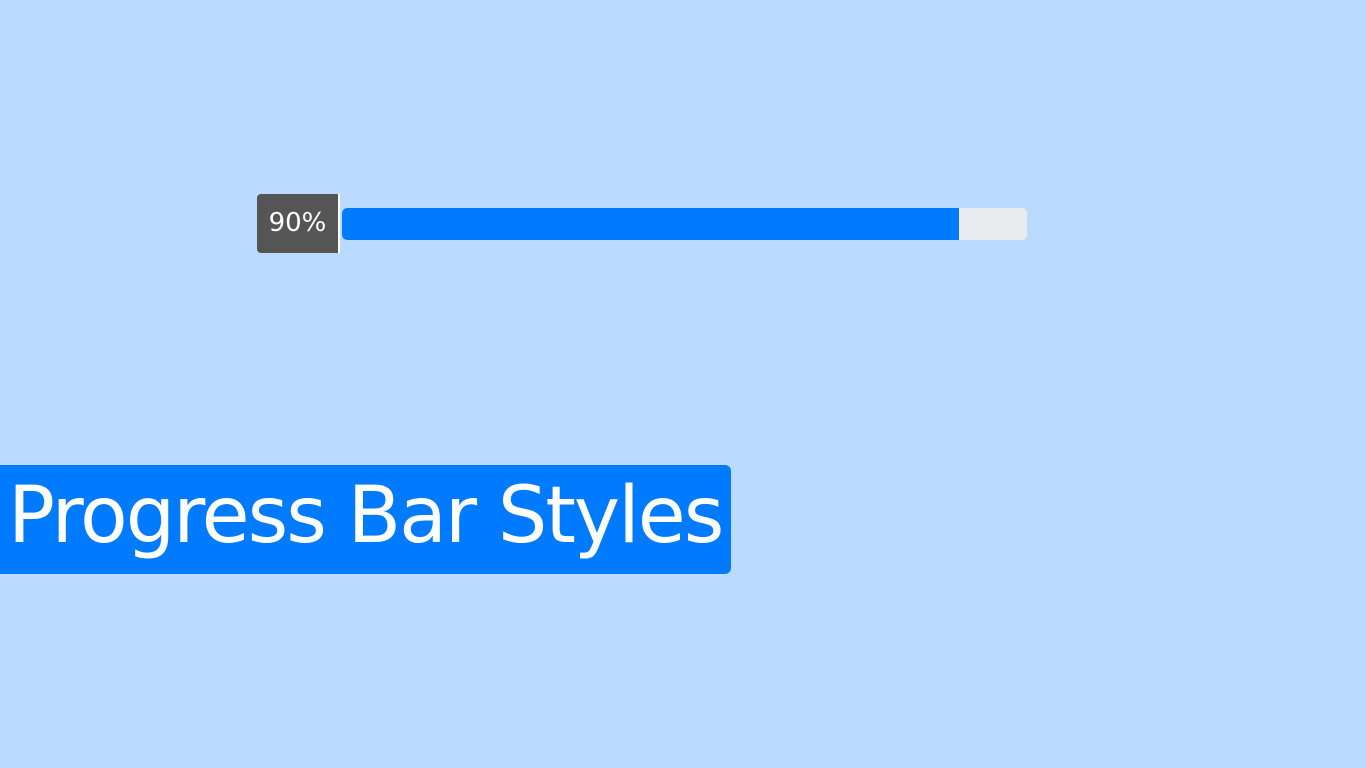 This screenshot has width=1366, height=768. Describe the element at coordinates (298, 223) in the screenshot. I see `progress-label-badge: 90%` at that location.